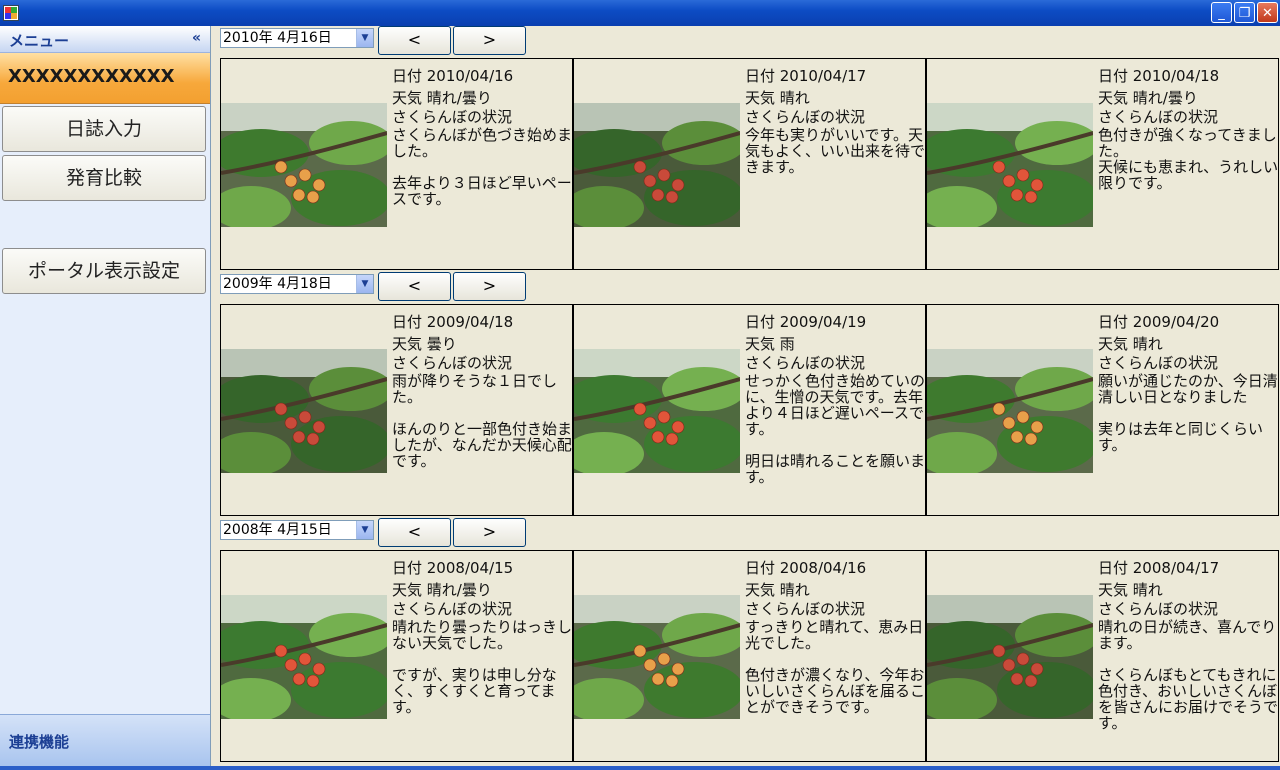 This screenshot has height=770, width=1280. I want to click on entry-date: 日付 2010/04/17, so click(806, 76).